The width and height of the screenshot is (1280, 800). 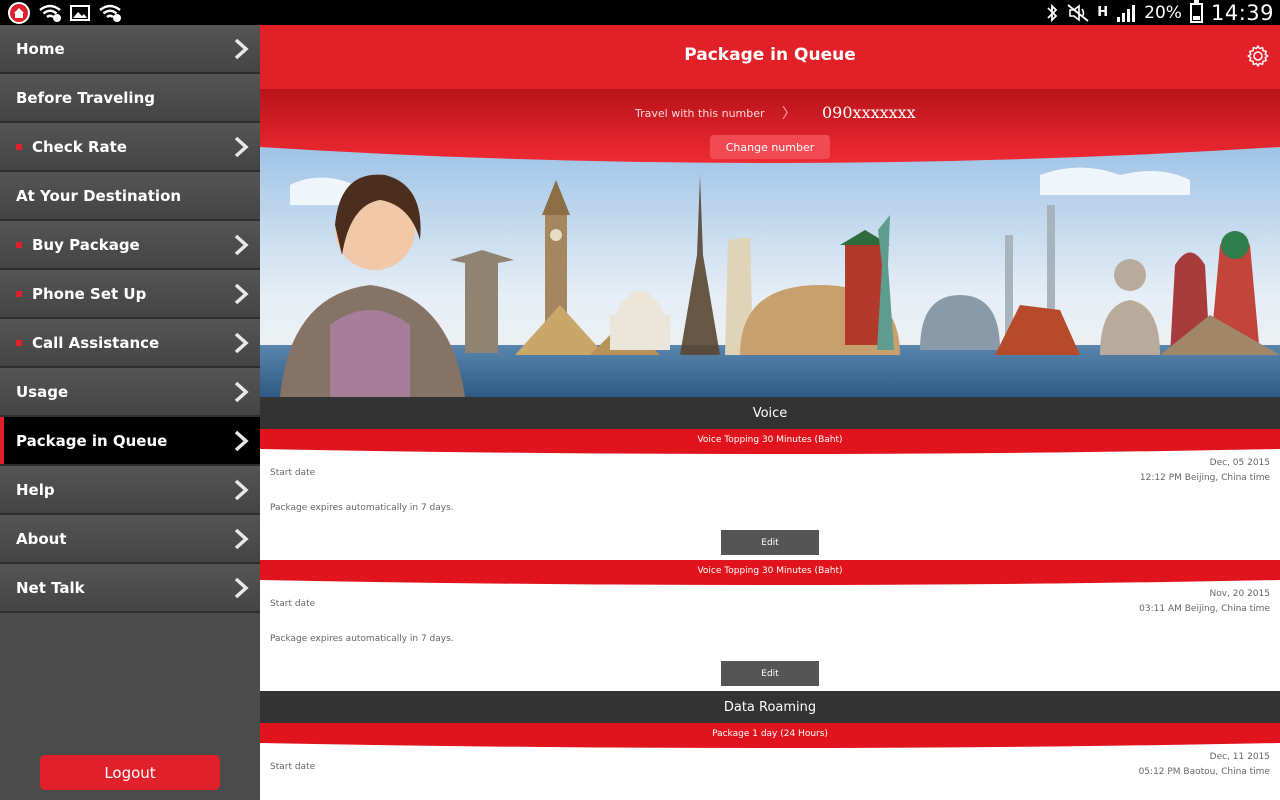 I want to click on sidebar-item-label: Home, so click(x=40, y=48).